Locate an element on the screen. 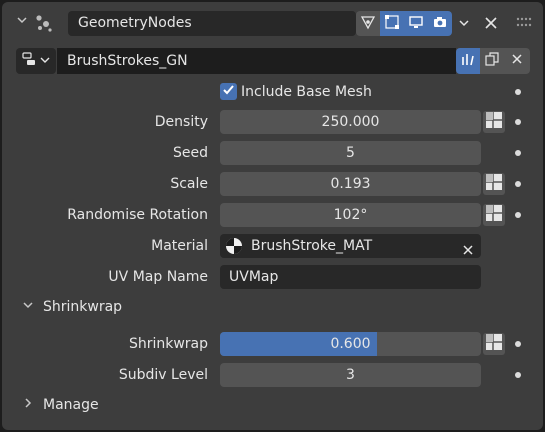 Image resolution: width=545 pixels, height=432 pixels. modifier-header: GeometryNodes is located at coordinates (272, 24).